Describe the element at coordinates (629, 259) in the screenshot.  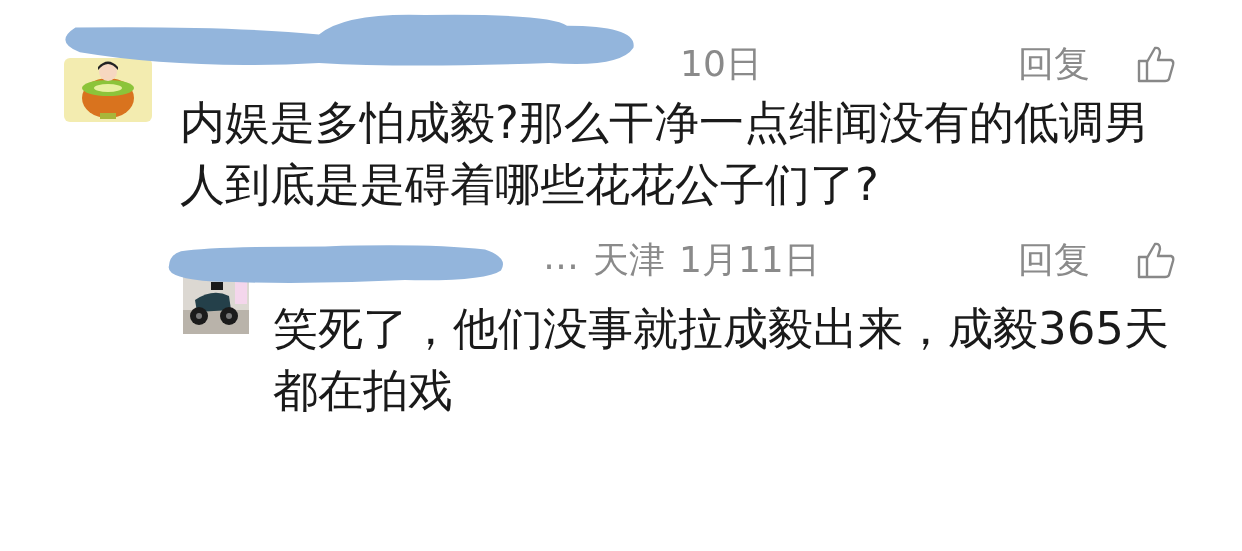
I see `comment-meta: 天津` at that location.